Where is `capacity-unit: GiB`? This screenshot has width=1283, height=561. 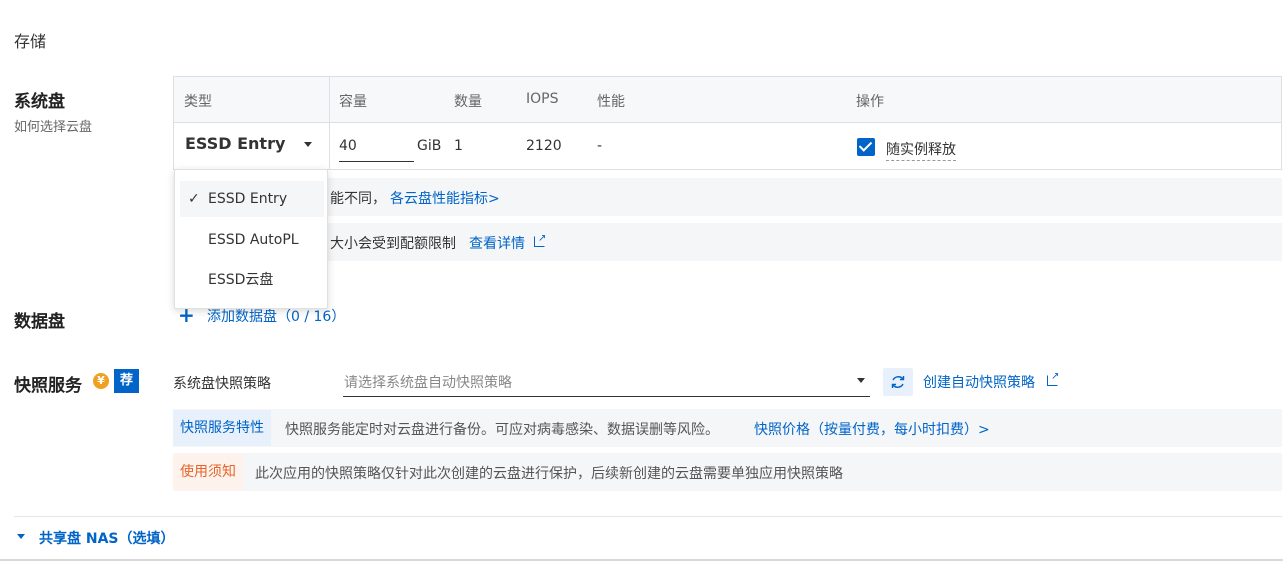 capacity-unit: GiB is located at coordinates (429, 146).